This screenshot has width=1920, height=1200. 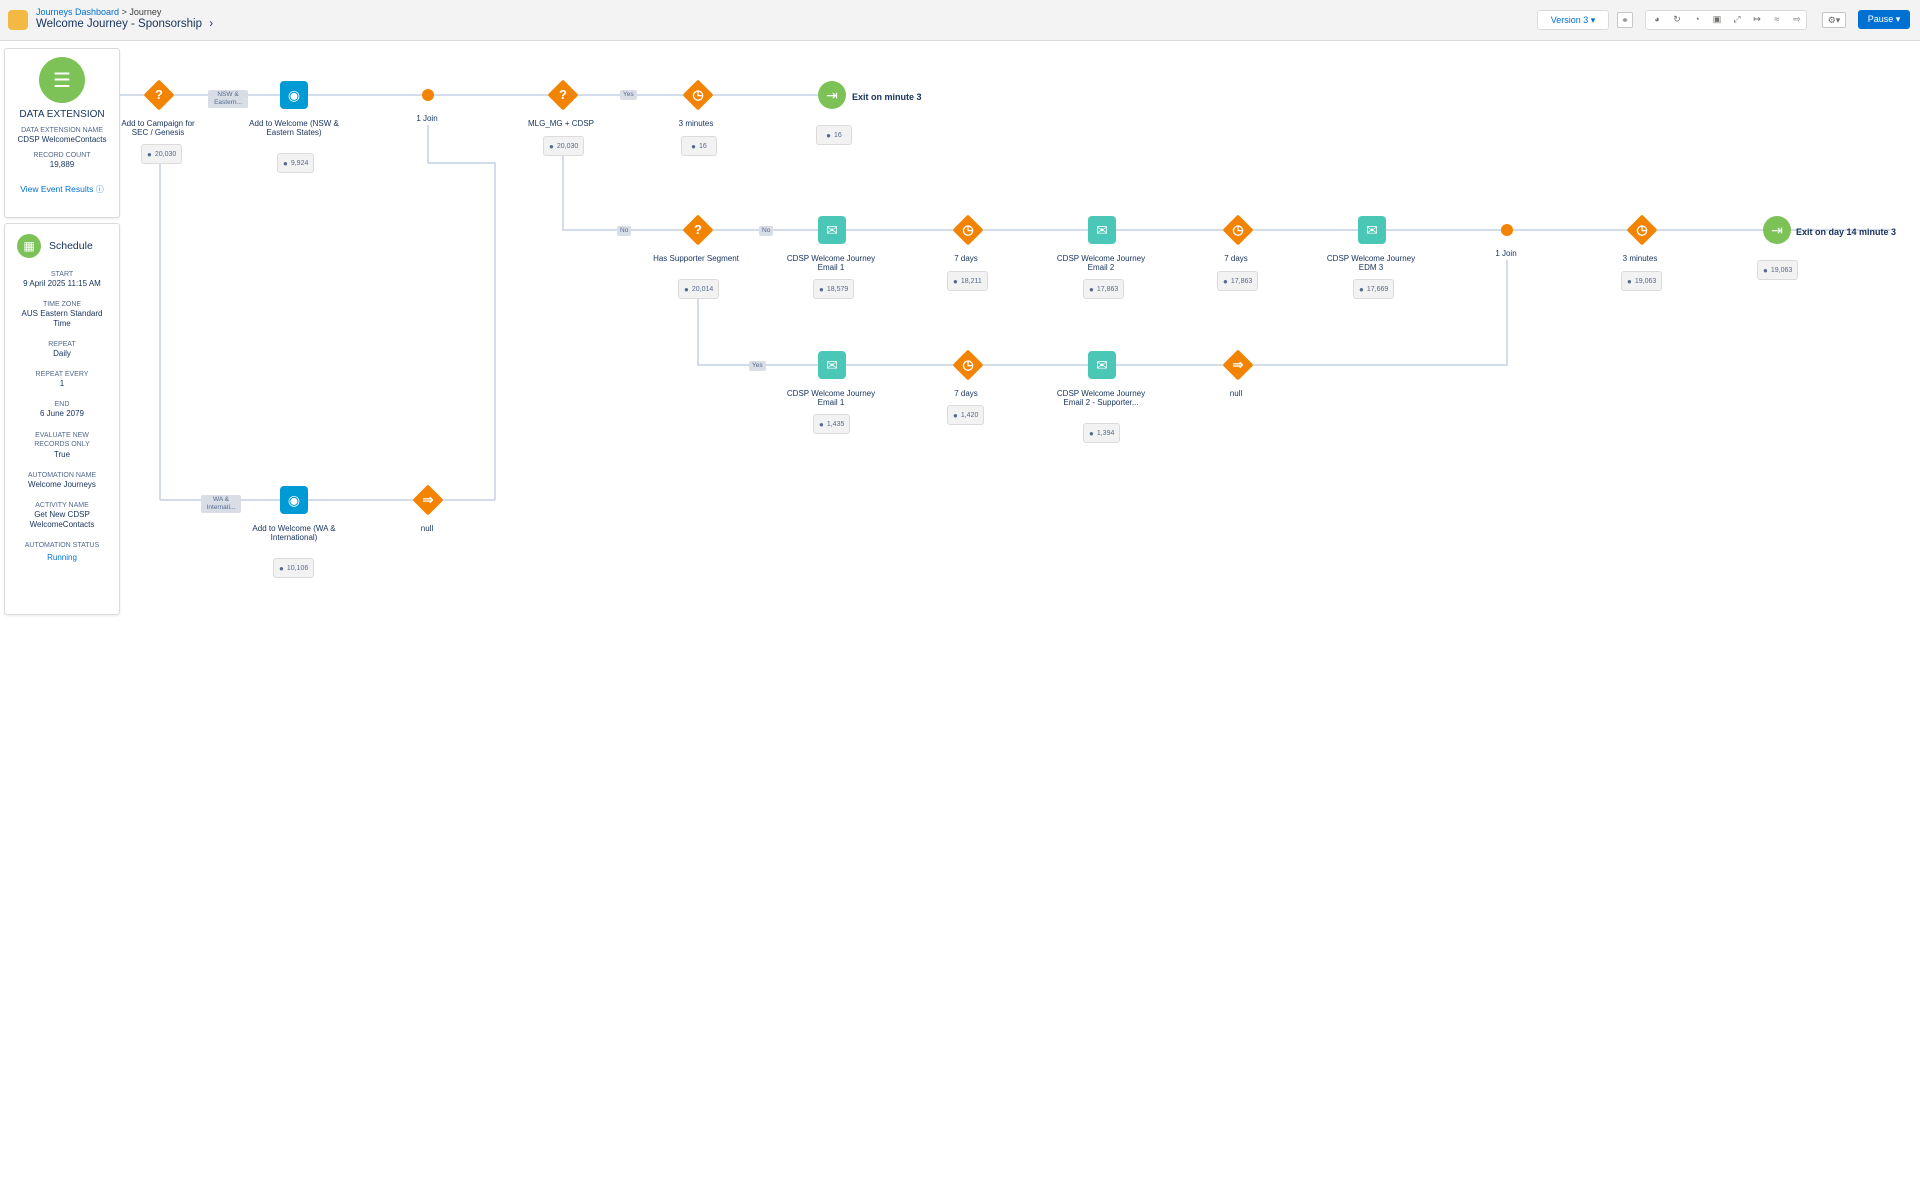 I want to click on node-count: ● 10,106, so click(x=294, y=568).